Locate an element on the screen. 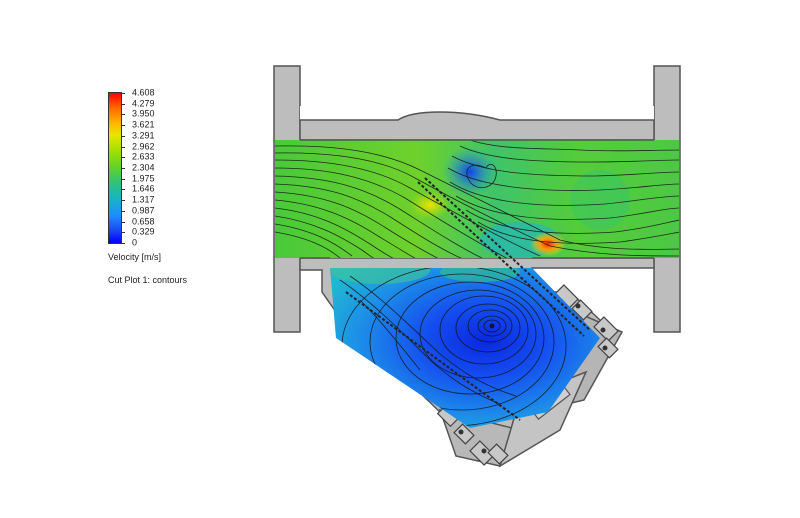 Image resolution: width=800 pixels, height=518 pixels. legend-tick-label: 3.291 is located at coordinates (143, 135).